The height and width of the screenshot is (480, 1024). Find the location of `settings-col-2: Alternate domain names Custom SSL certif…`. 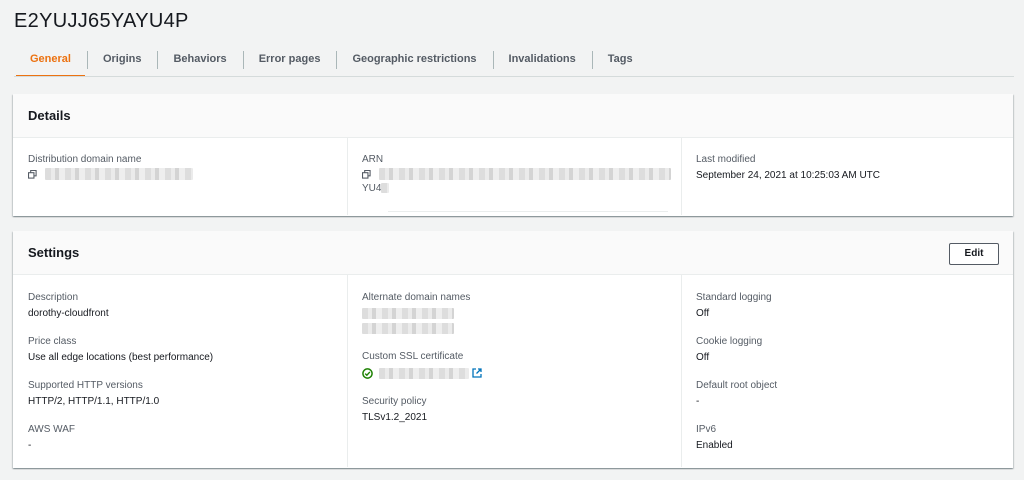

settings-col-2: Alternate domain names Custom SSL certif… is located at coordinates (513, 371).